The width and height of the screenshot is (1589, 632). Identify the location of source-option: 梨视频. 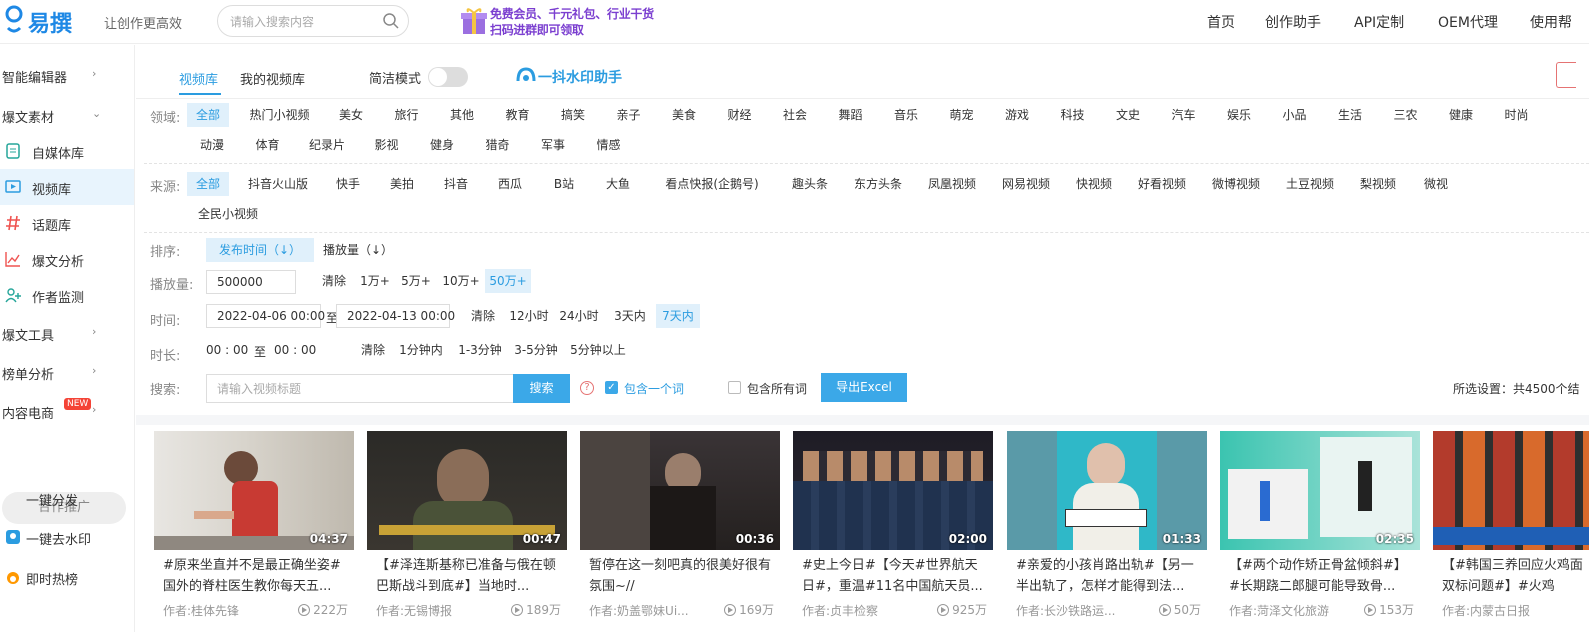
(1378, 184).